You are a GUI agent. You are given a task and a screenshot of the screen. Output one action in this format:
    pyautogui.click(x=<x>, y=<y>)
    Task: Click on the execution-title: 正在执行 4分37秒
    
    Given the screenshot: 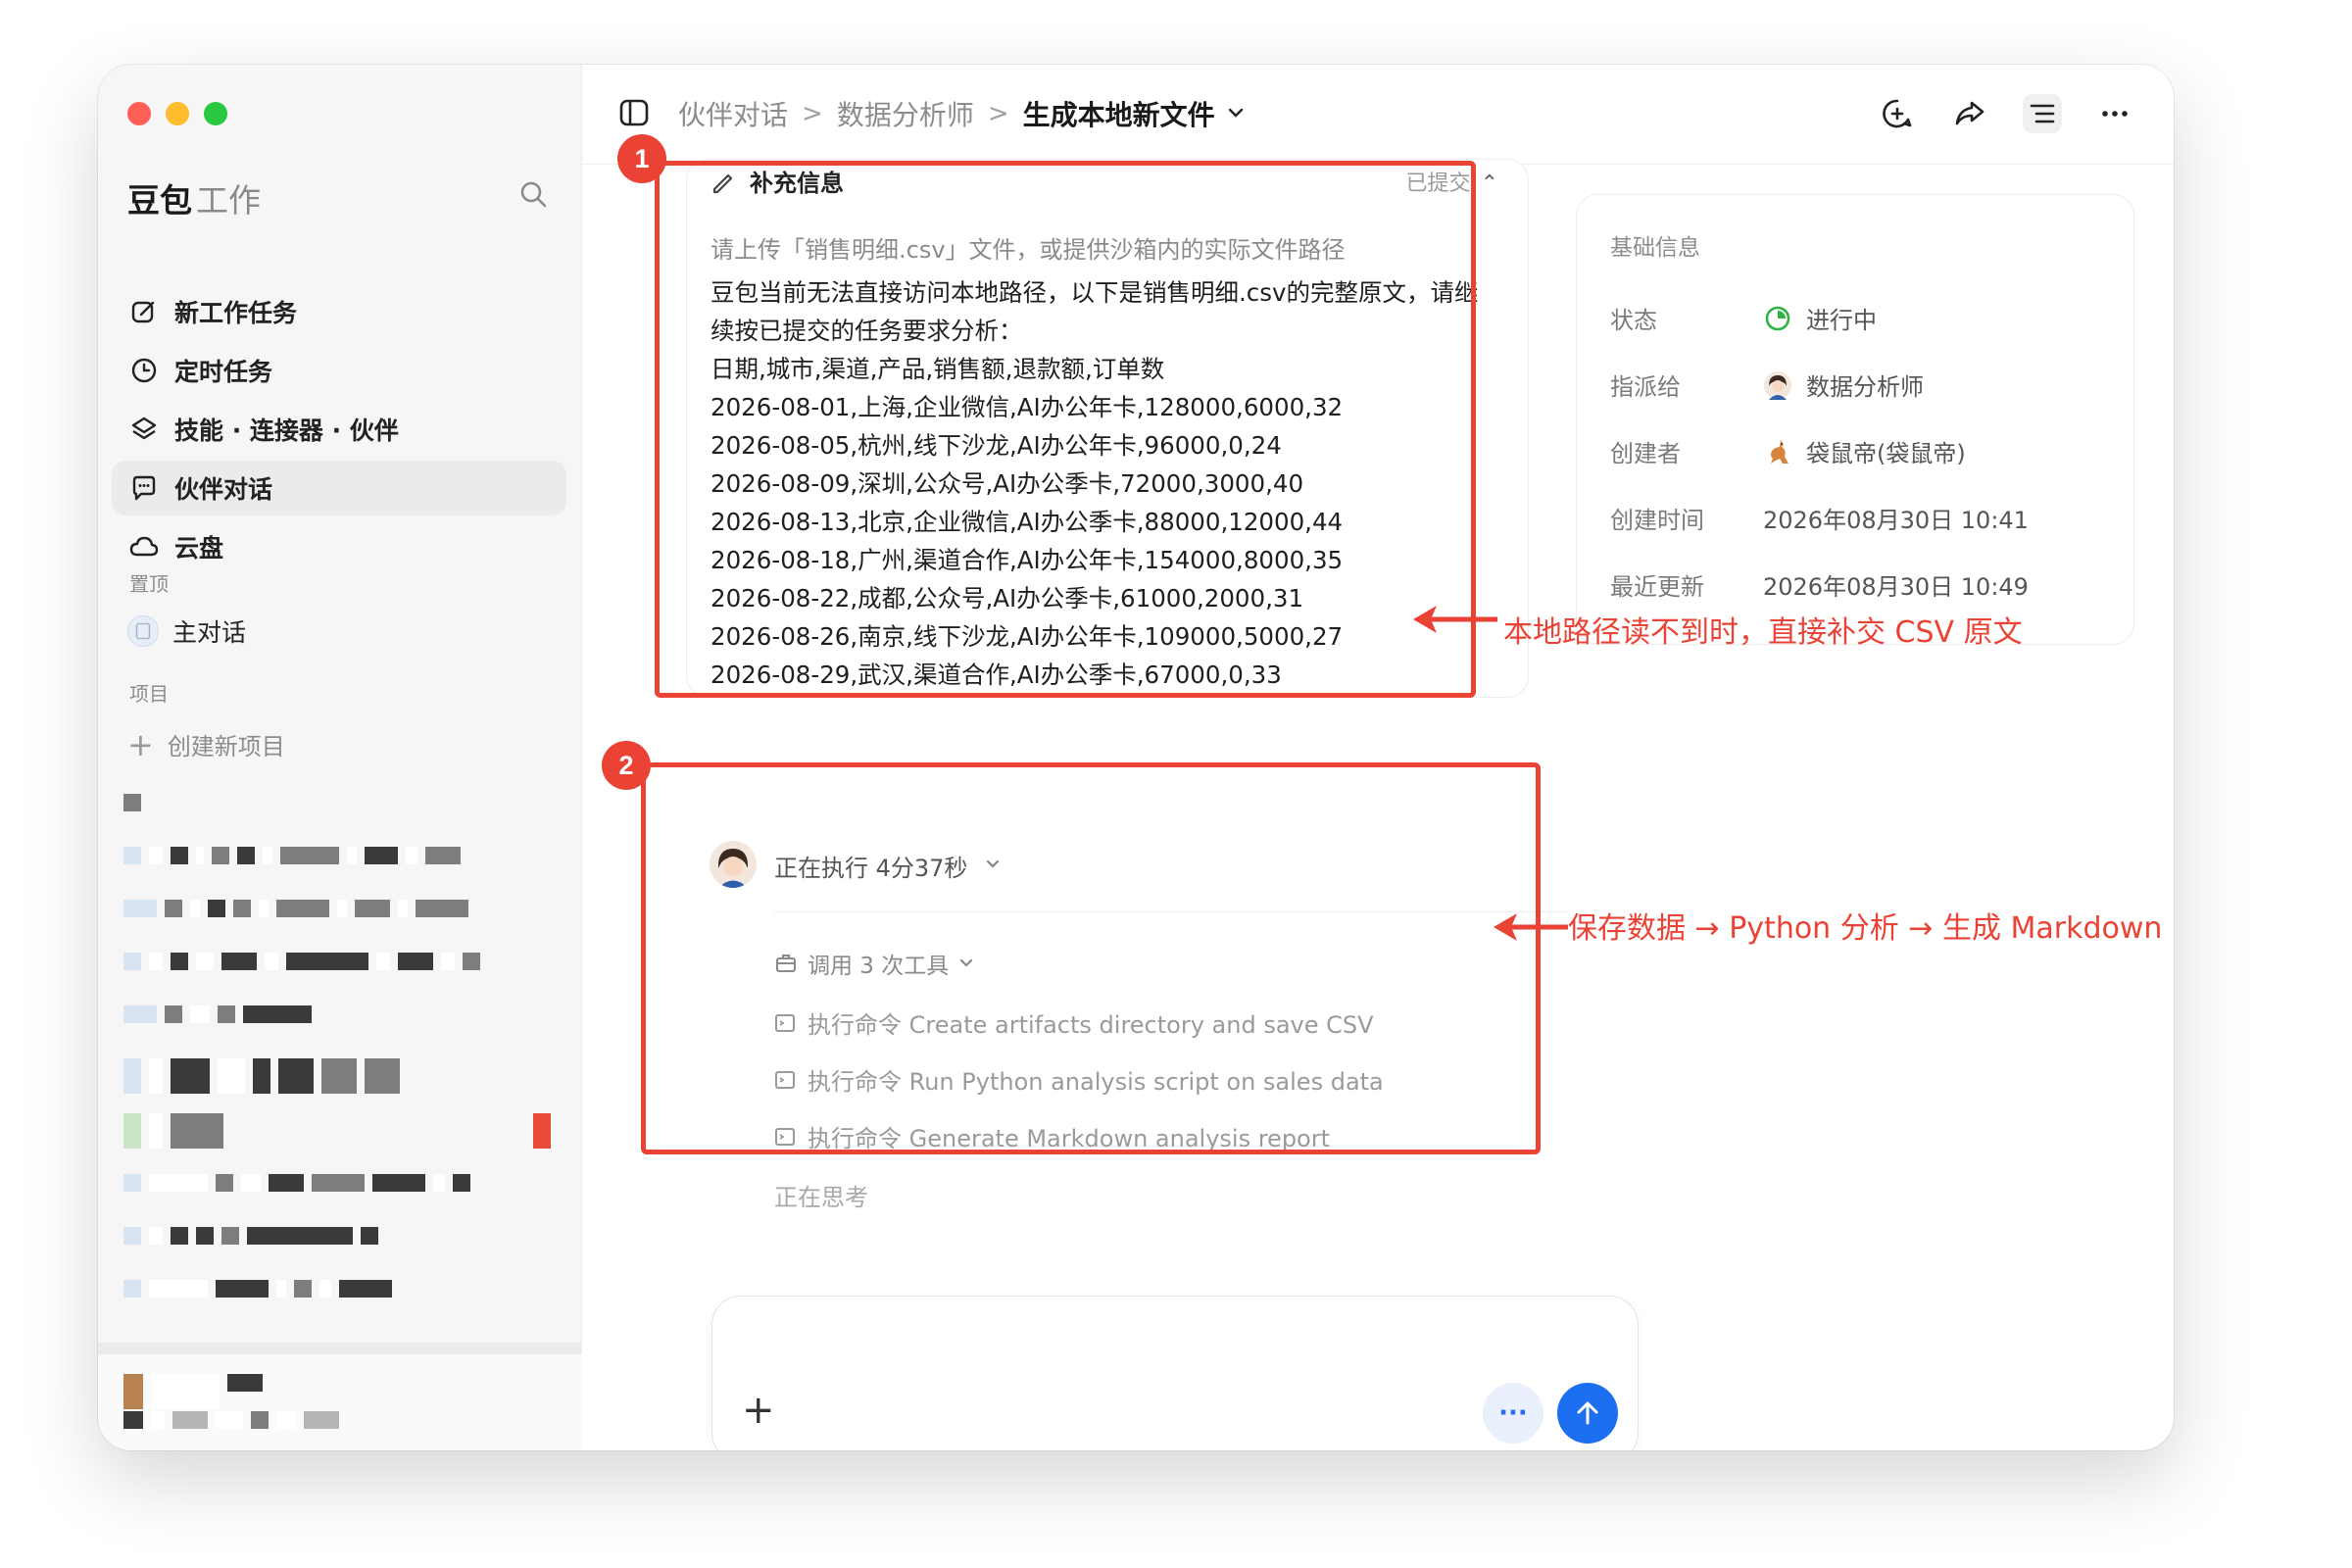 What is the action you would take?
    pyautogui.click(x=871, y=868)
    